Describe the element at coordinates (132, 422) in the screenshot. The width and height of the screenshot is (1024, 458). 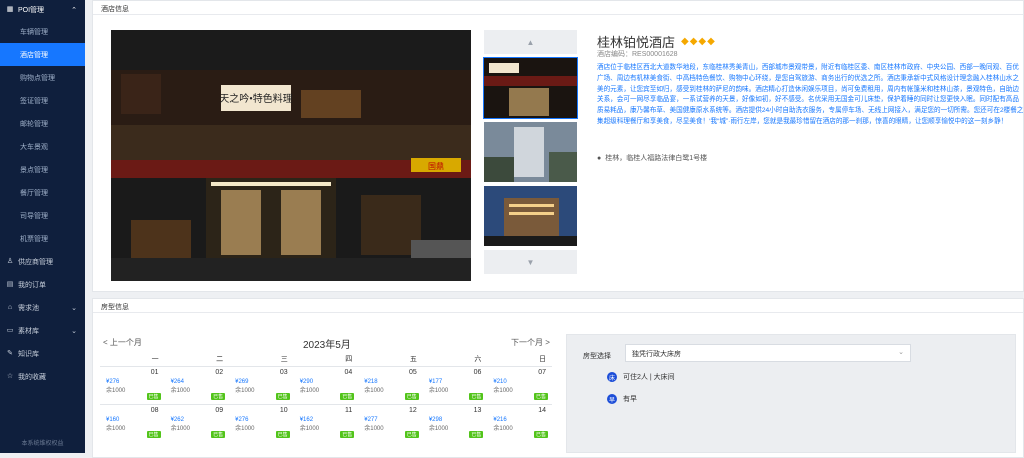
I see `calendar-cell: 08 ¥160 余1000 已售` at that location.